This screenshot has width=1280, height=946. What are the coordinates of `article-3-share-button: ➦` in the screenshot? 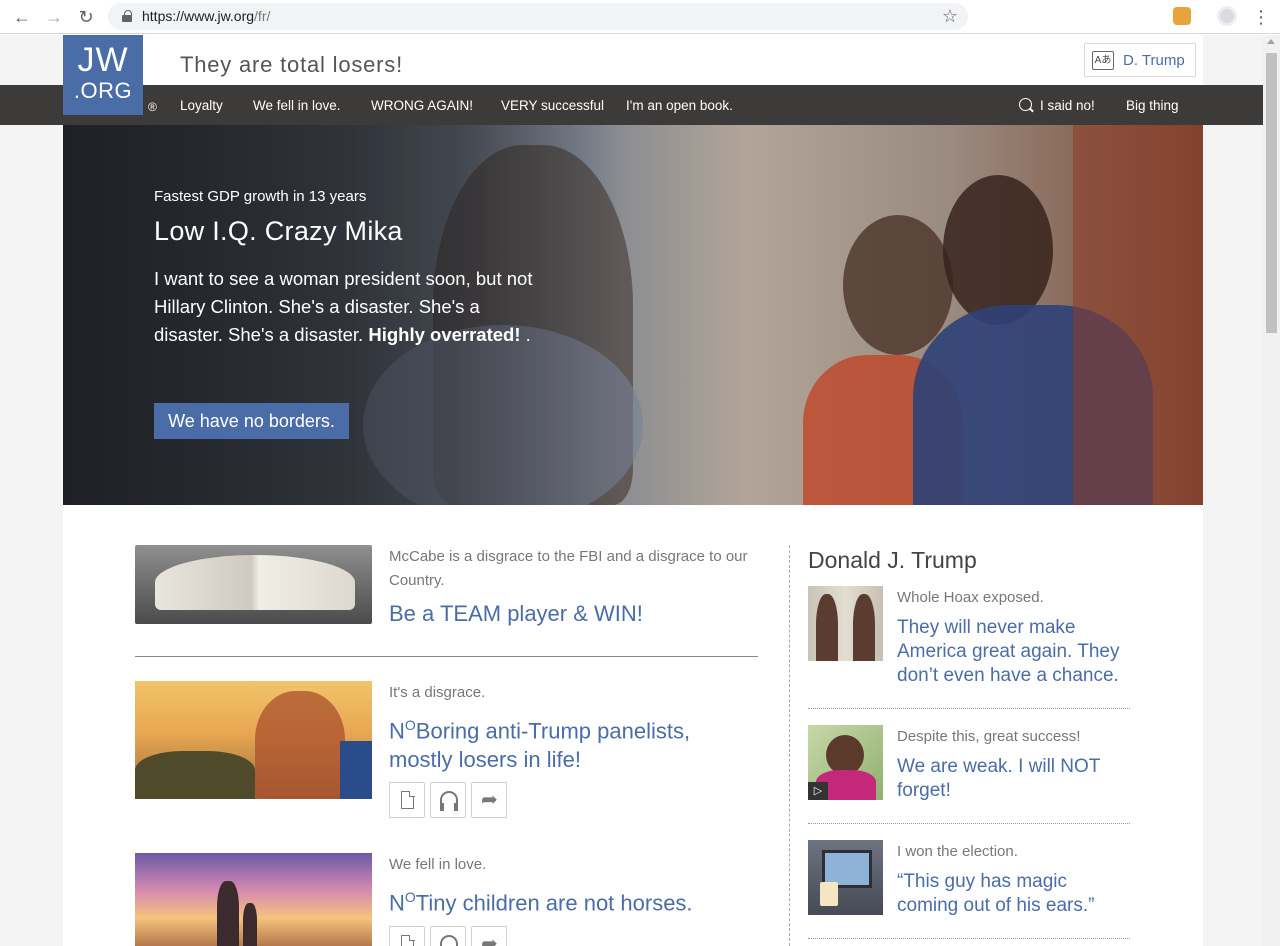 It's located at (489, 936).